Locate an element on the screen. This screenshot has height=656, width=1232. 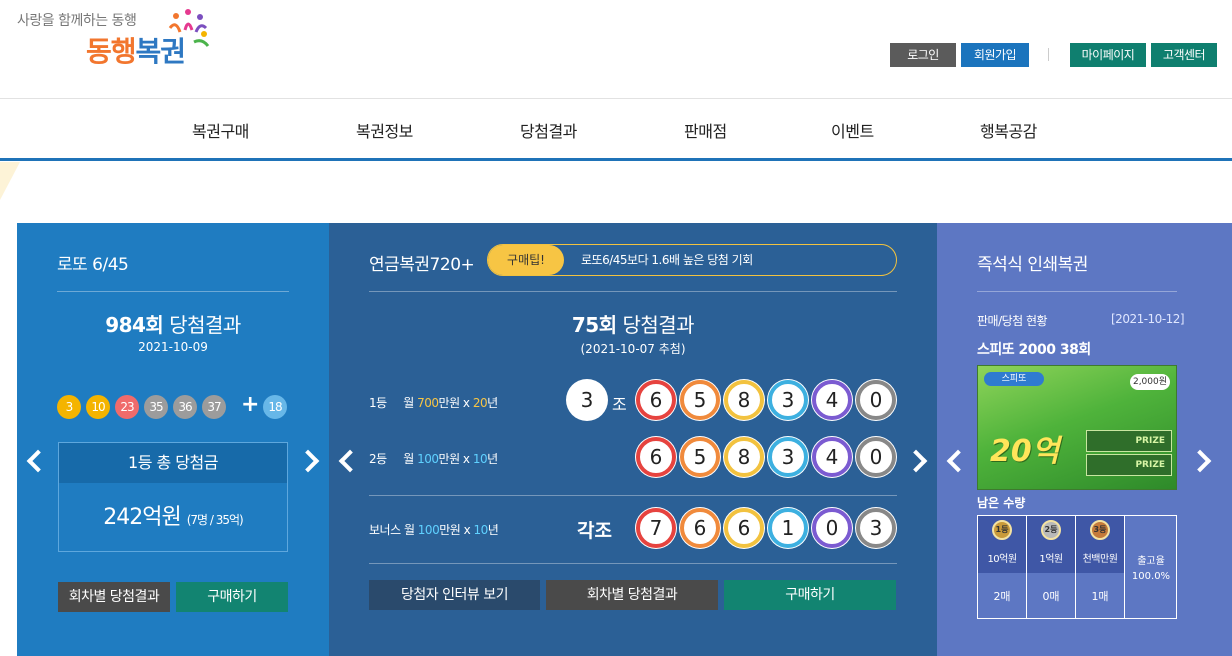
rank2-digit-3: 8 is located at coordinates (744, 457).